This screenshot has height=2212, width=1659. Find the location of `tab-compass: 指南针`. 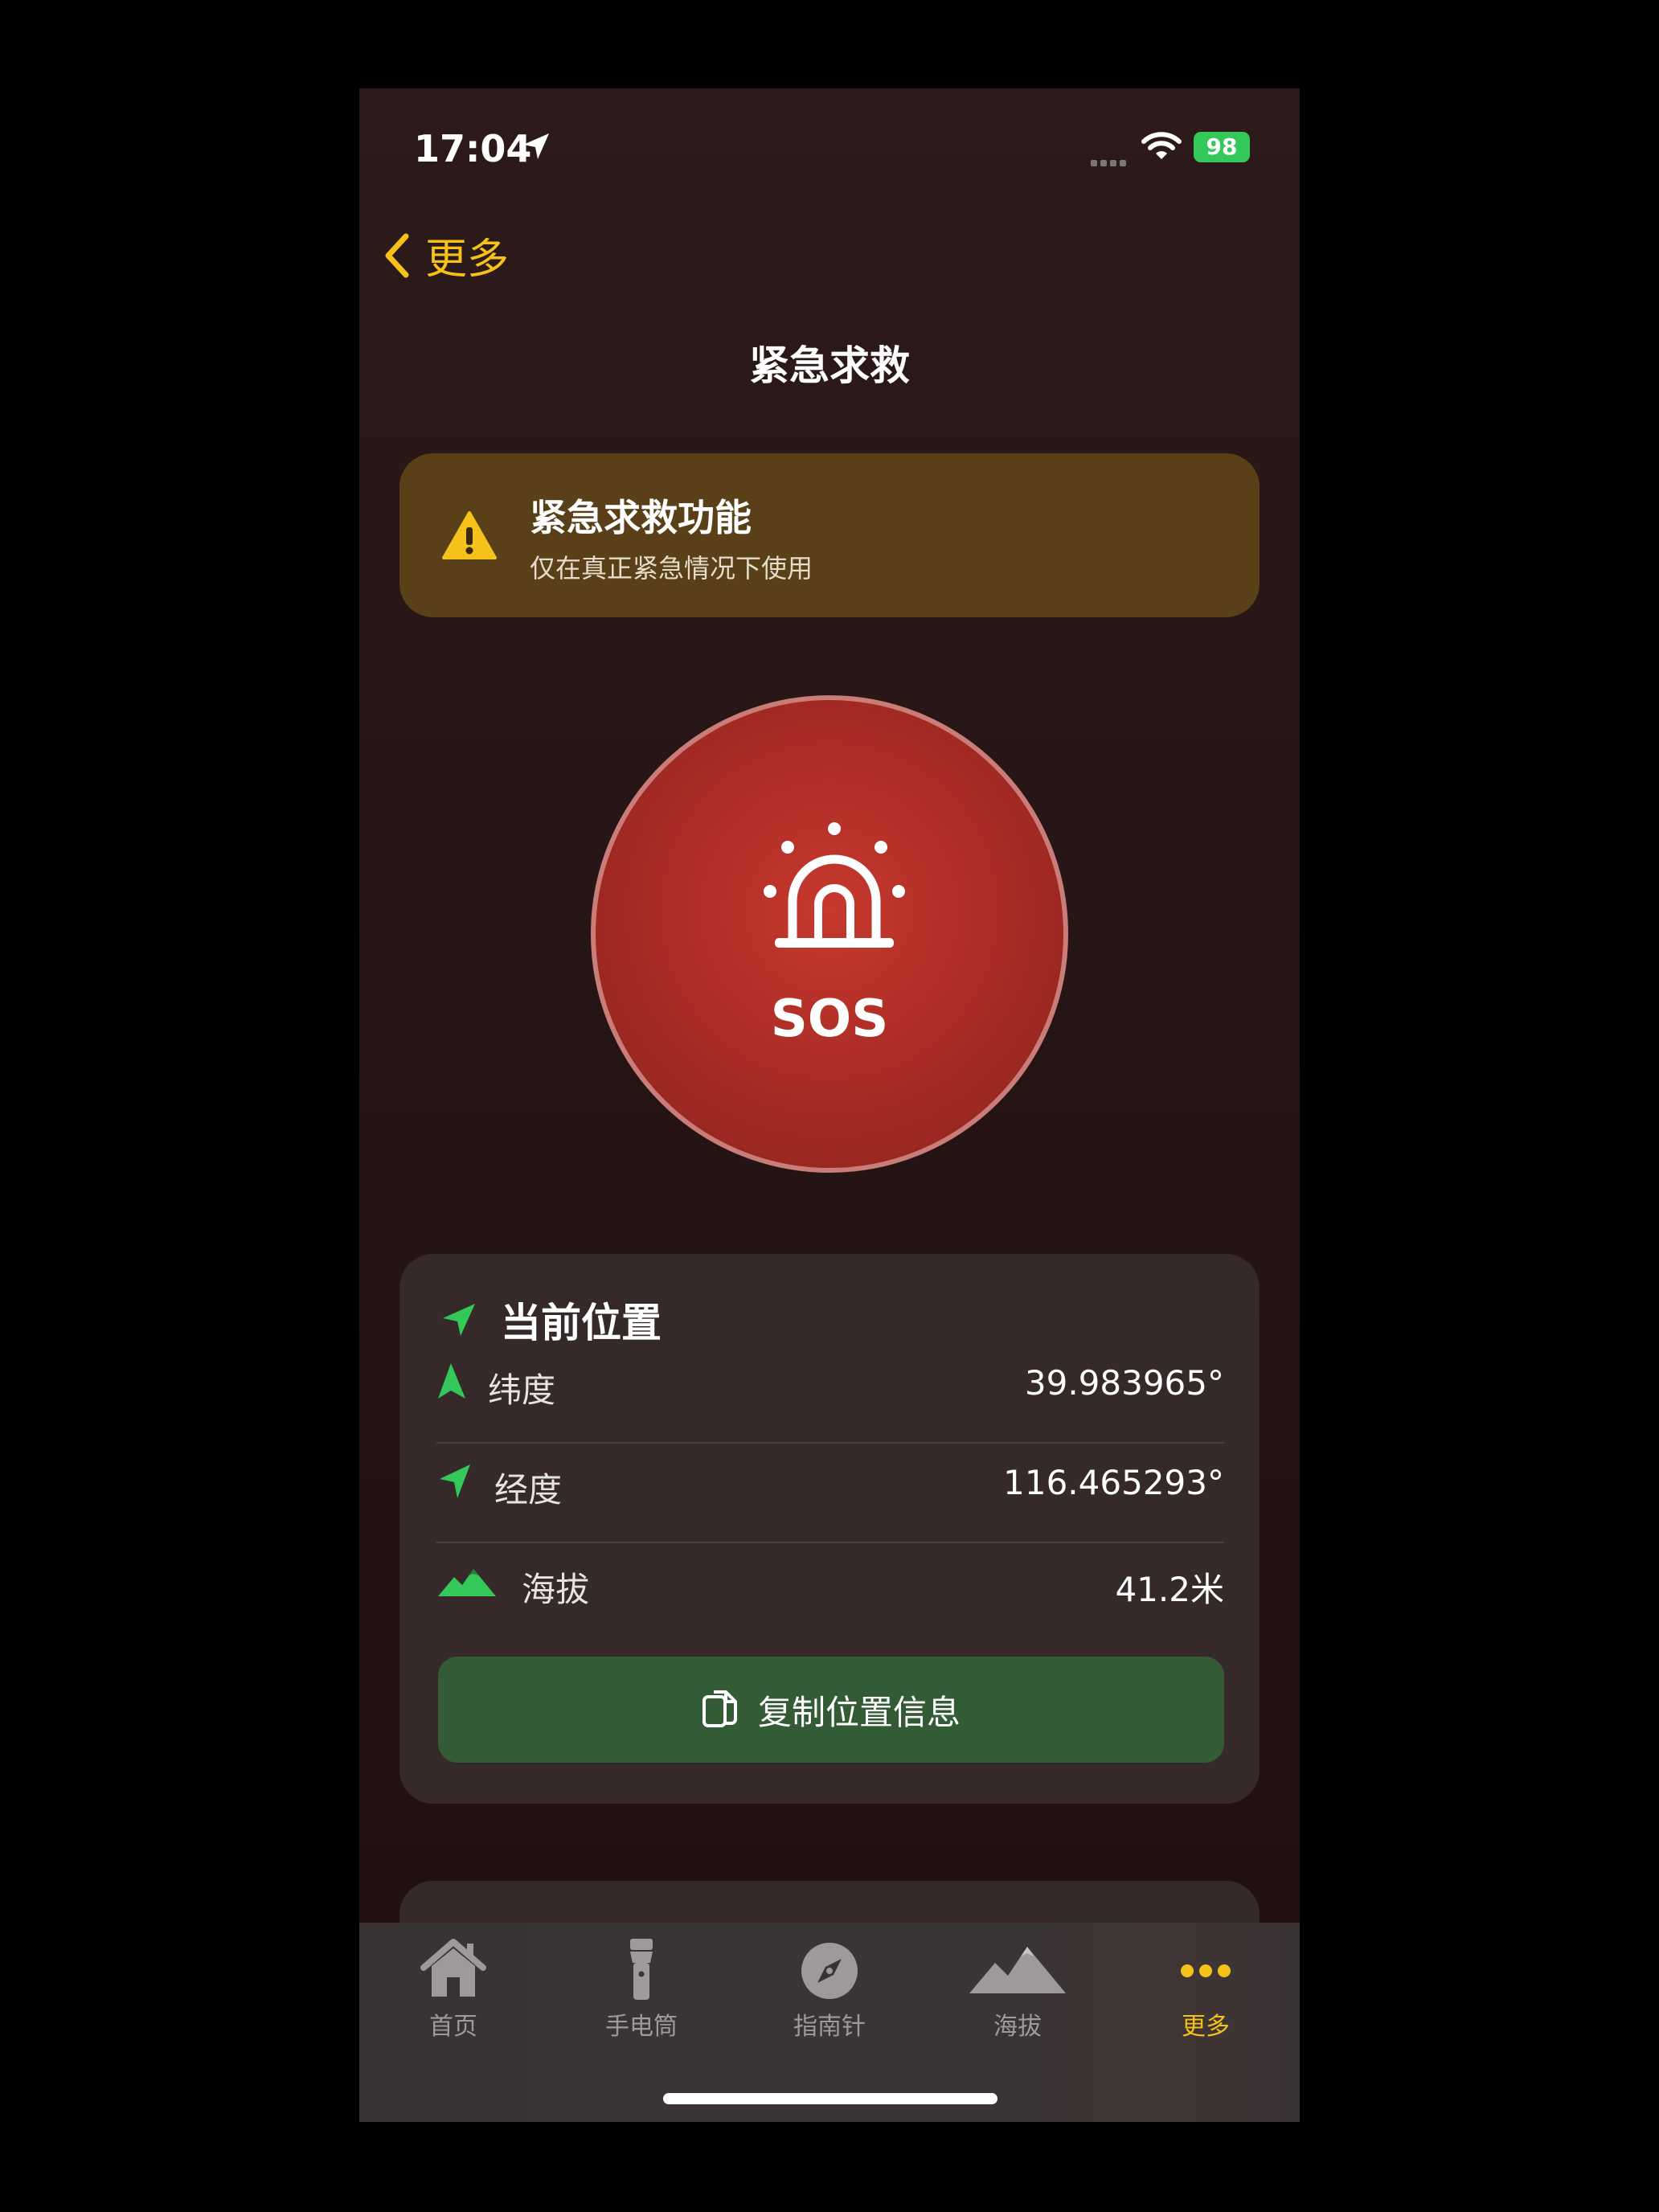

tab-compass: 指南针 is located at coordinates (829, 1989).